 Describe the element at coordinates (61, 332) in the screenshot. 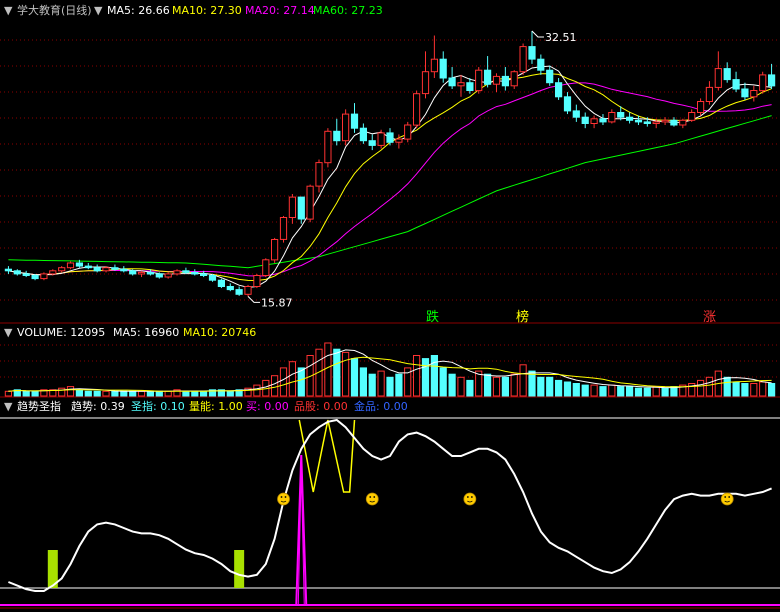

I see `volume-label: VOLUME: 12095` at that location.